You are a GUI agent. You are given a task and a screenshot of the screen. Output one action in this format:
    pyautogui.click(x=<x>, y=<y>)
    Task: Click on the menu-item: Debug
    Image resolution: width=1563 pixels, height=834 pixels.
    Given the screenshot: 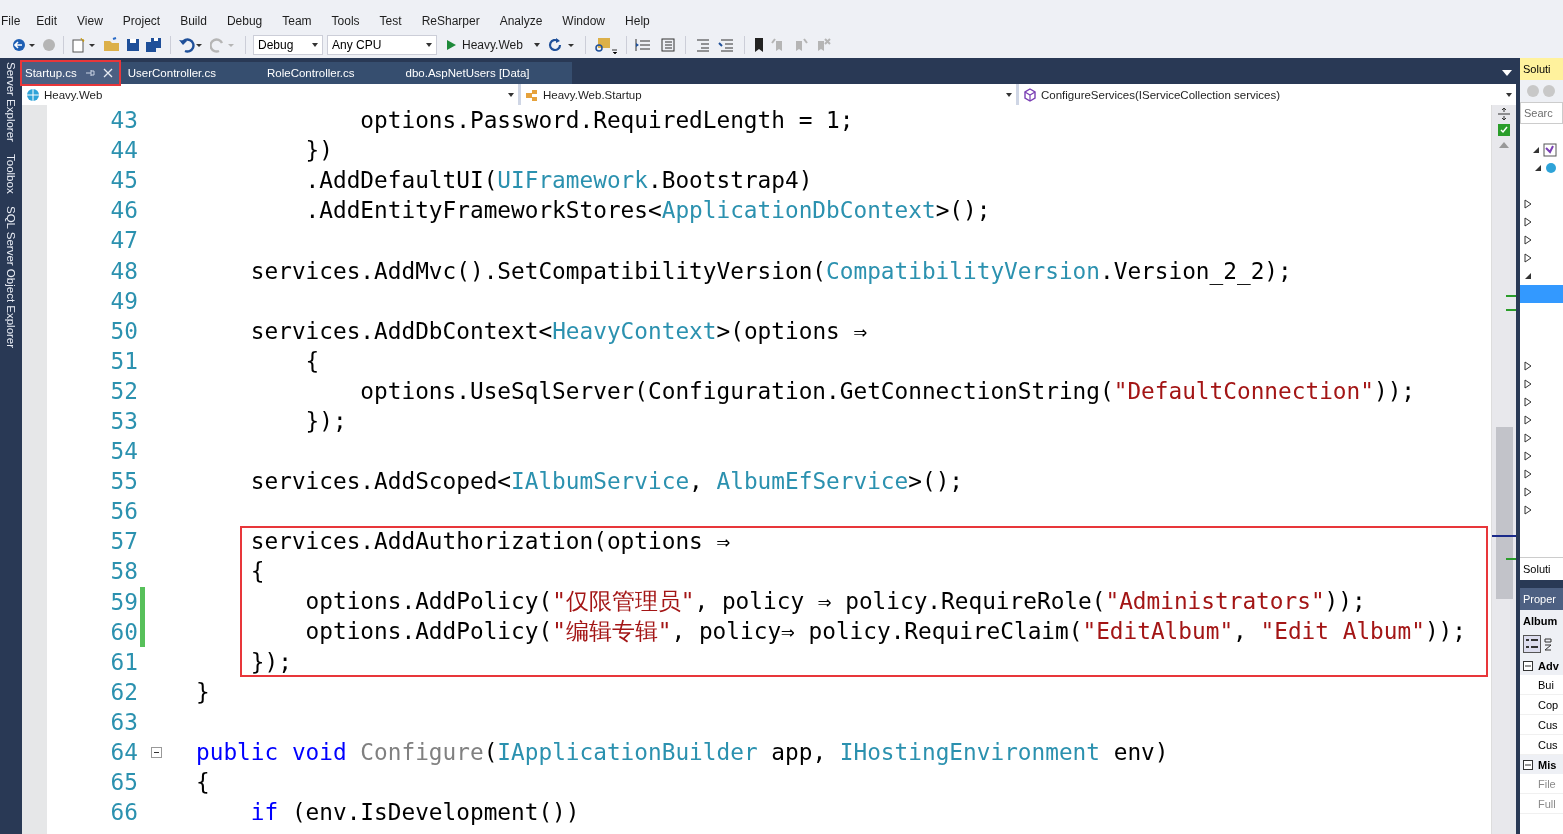 What is the action you would take?
    pyautogui.click(x=249, y=21)
    